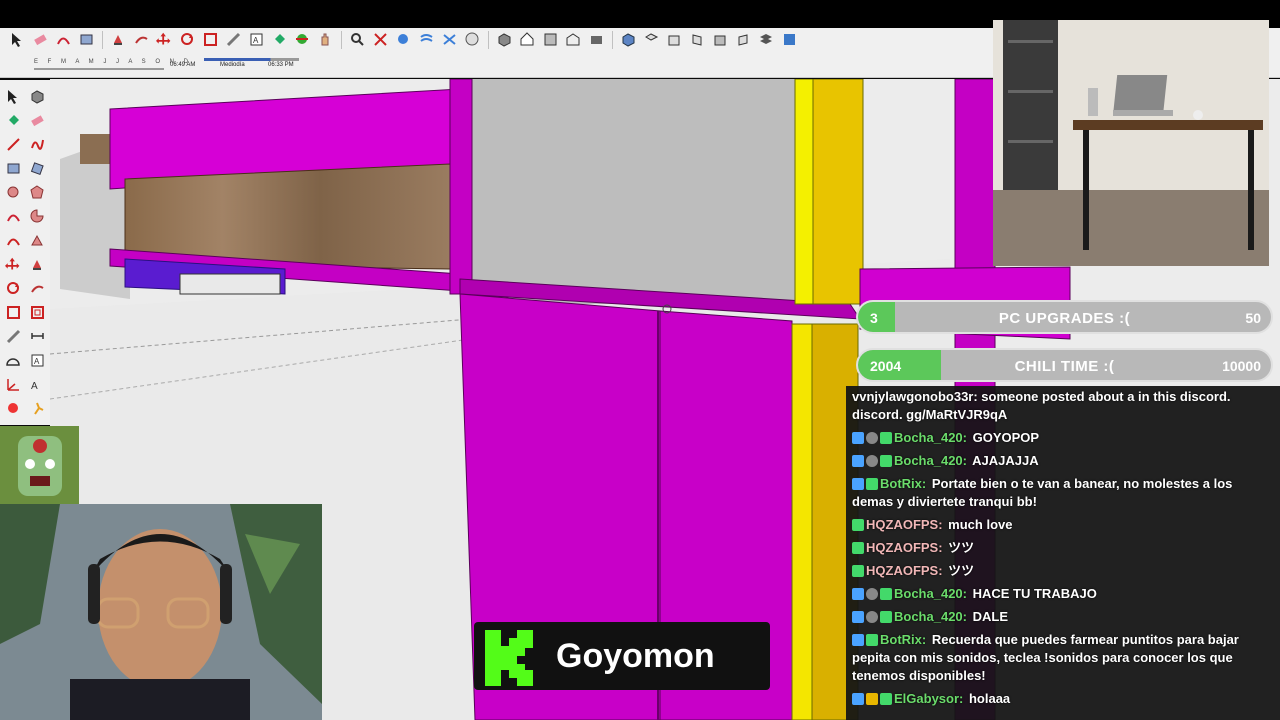 Image resolution: width=1280 pixels, height=720 pixels. What do you see at coordinates (37, 408) in the screenshot?
I see `walk-icon` at bounding box center [37, 408].